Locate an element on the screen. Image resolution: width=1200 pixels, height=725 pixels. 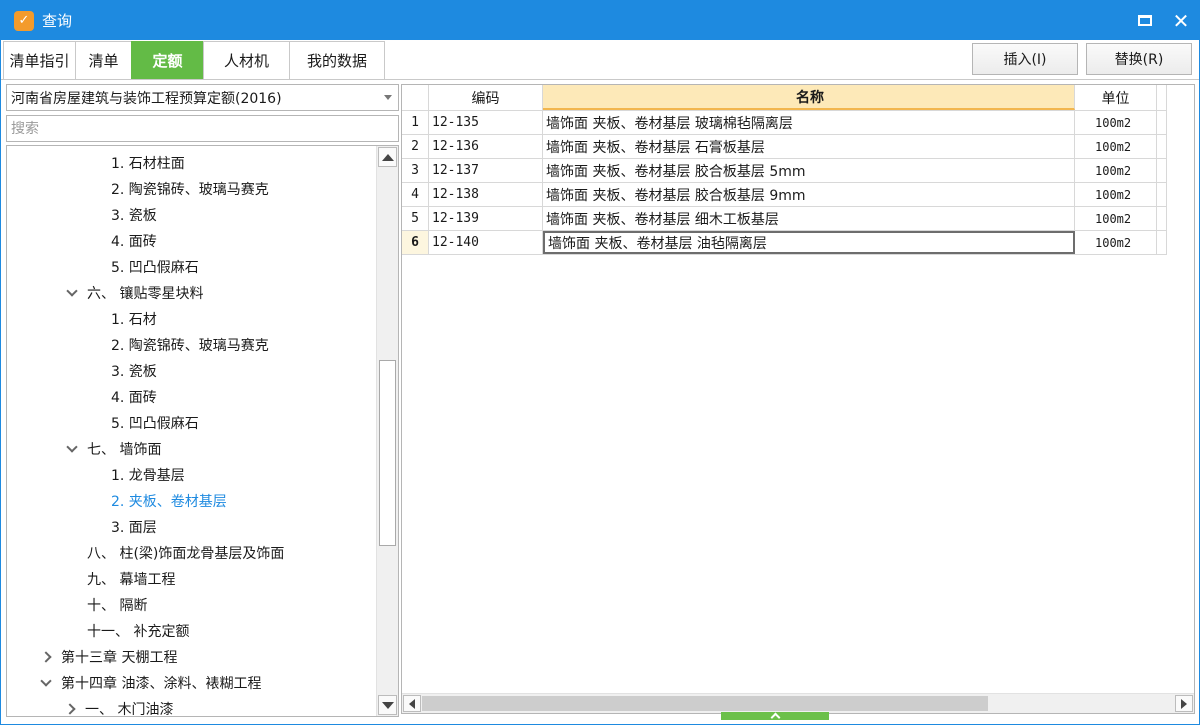
maximize-icon is located at coordinates (1145, 20).